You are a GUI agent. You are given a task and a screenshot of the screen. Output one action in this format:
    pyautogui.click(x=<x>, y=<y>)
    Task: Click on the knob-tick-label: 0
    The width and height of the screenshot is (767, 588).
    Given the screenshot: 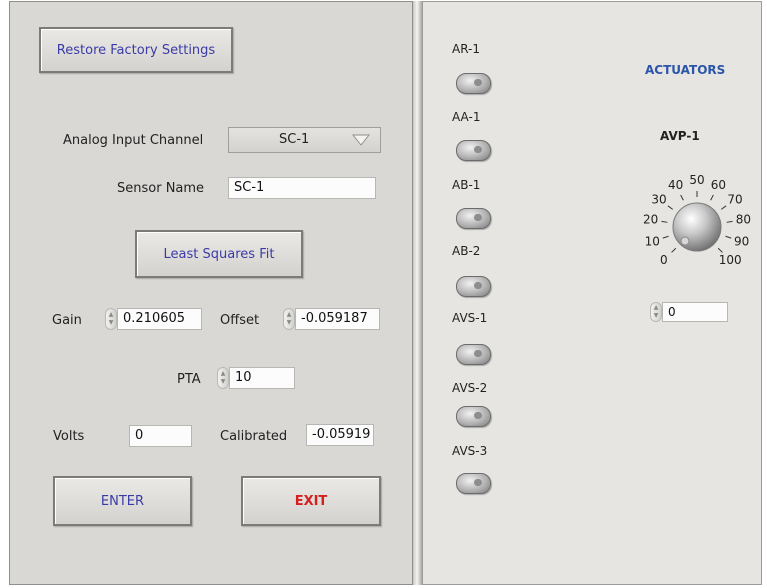 What is the action you would take?
    pyautogui.click(x=664, y=260)
    